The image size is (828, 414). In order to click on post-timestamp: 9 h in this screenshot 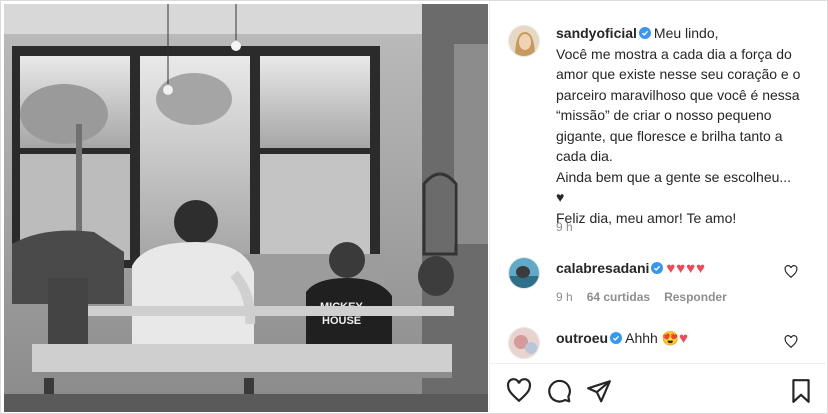, I will do `click(564, 227)`.